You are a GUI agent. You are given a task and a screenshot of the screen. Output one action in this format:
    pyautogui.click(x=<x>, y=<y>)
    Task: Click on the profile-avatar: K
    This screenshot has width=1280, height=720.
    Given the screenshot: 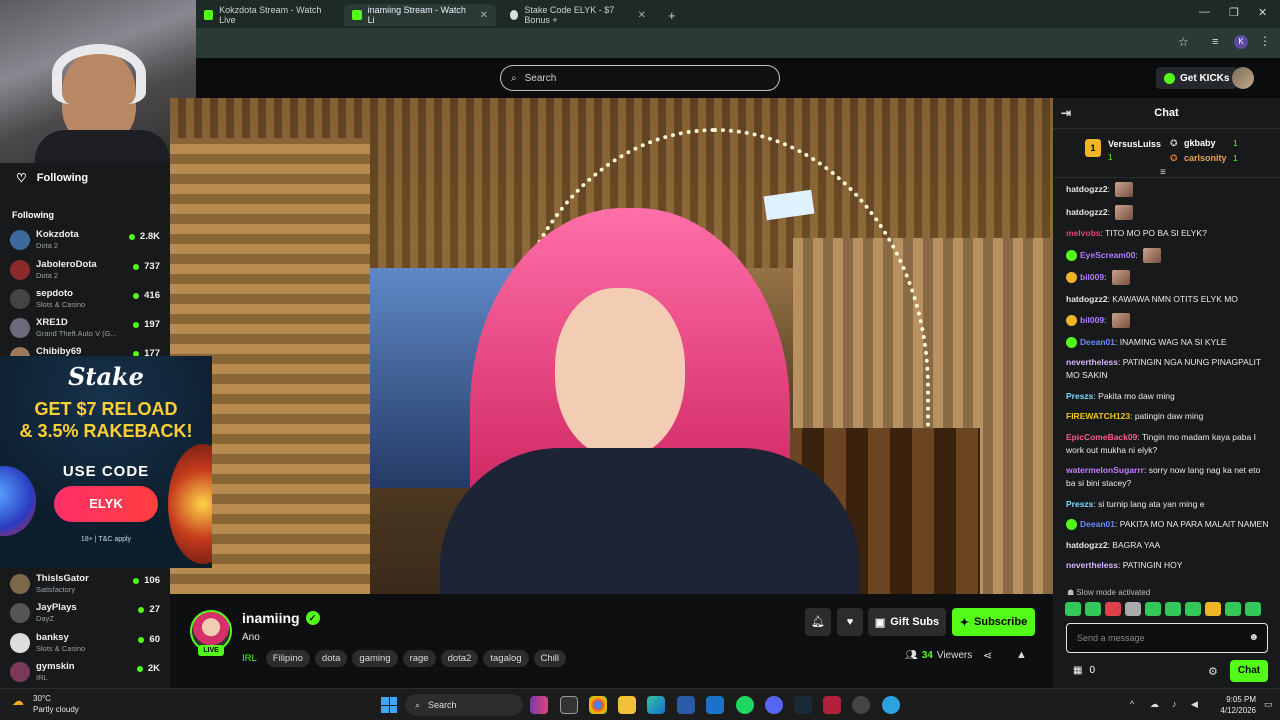 What is the action you would take?
    pyautogui.click(x=1241, y=42)
    